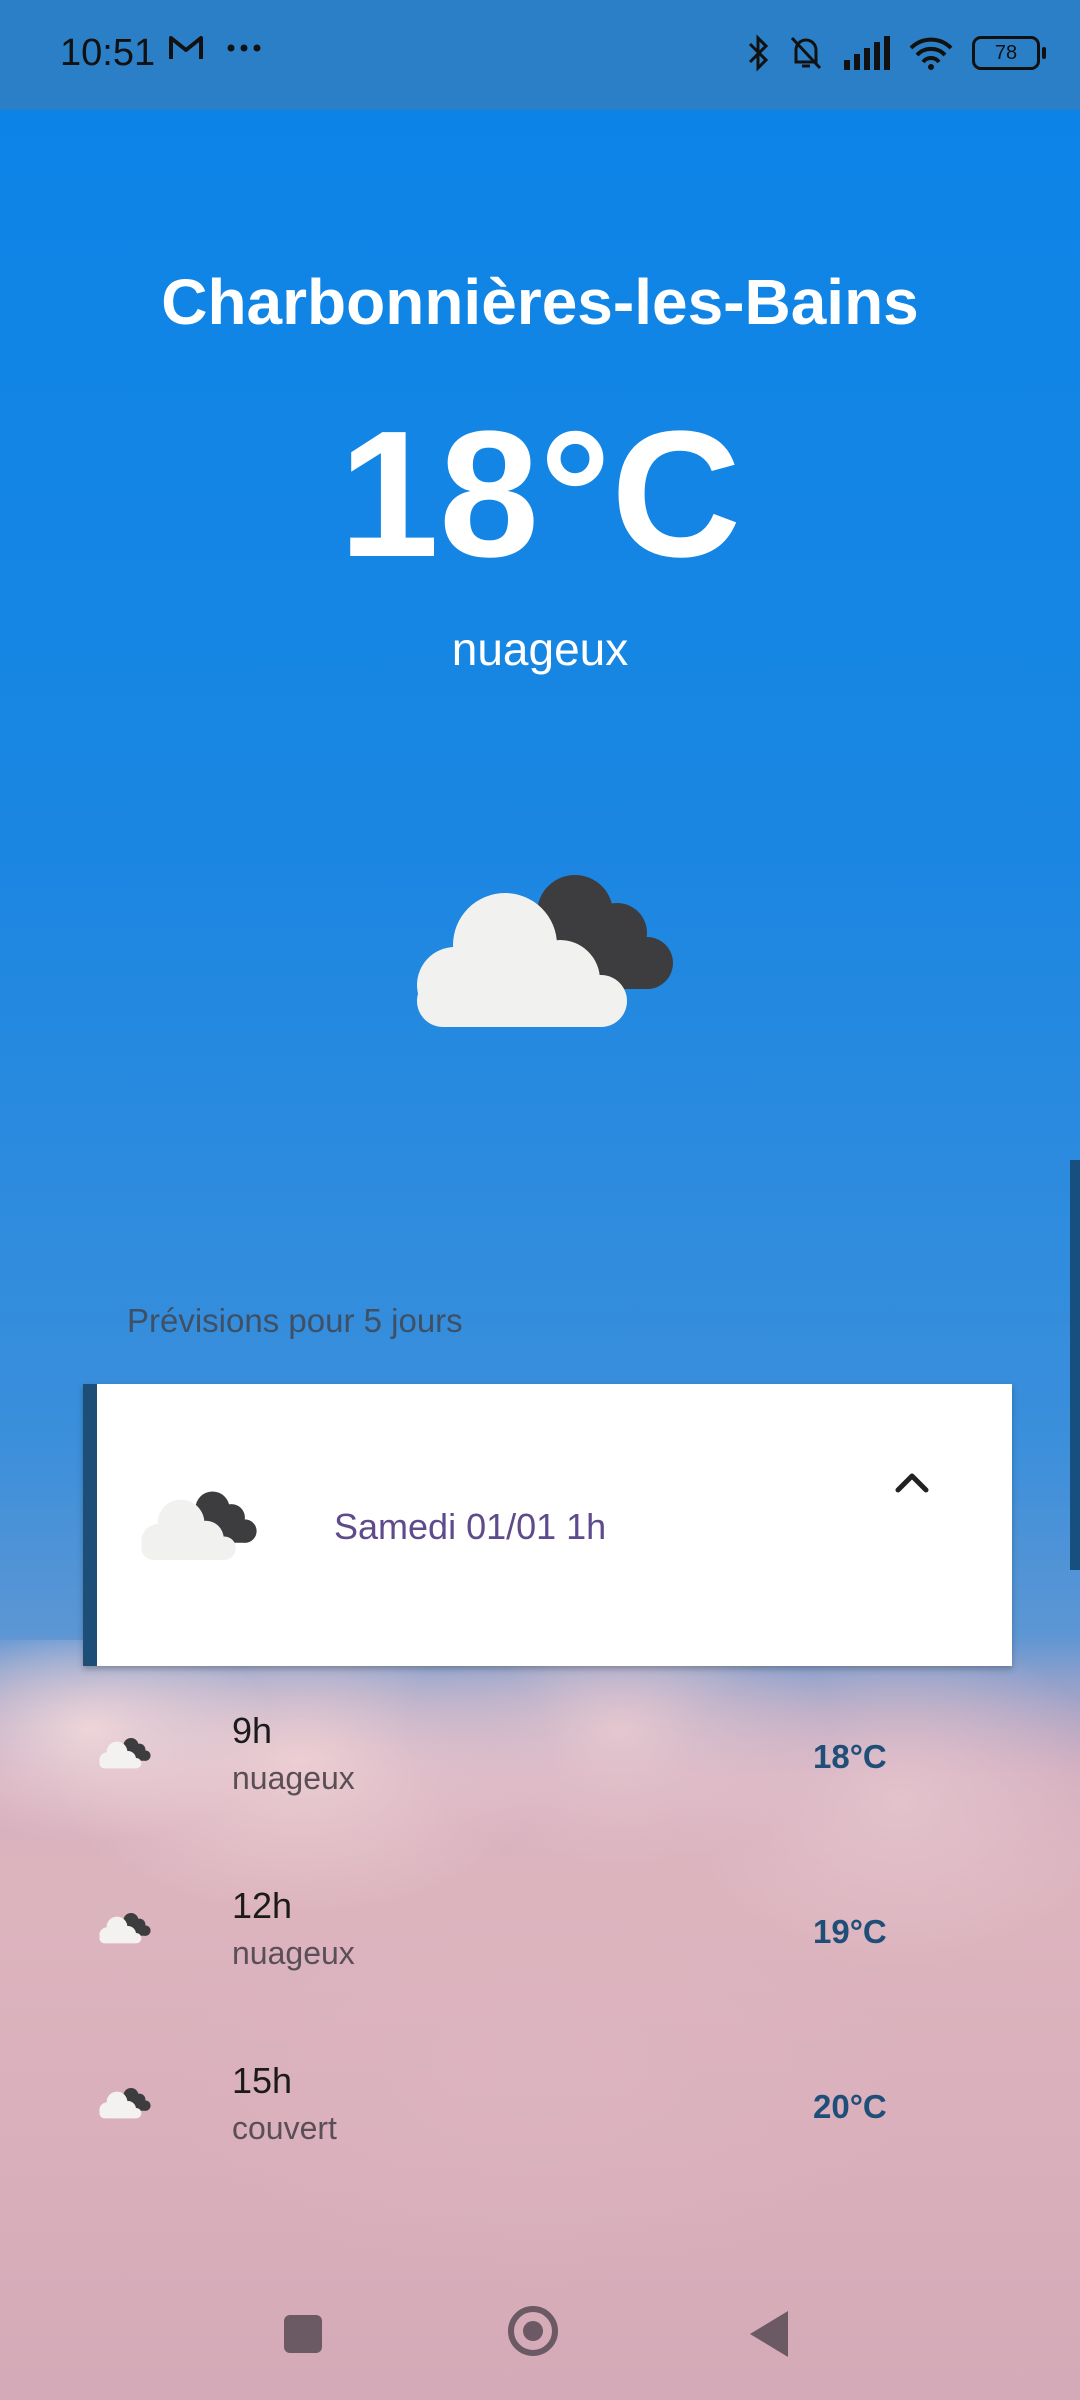  I want to click on status-time: 10:51, so click(108, 53).